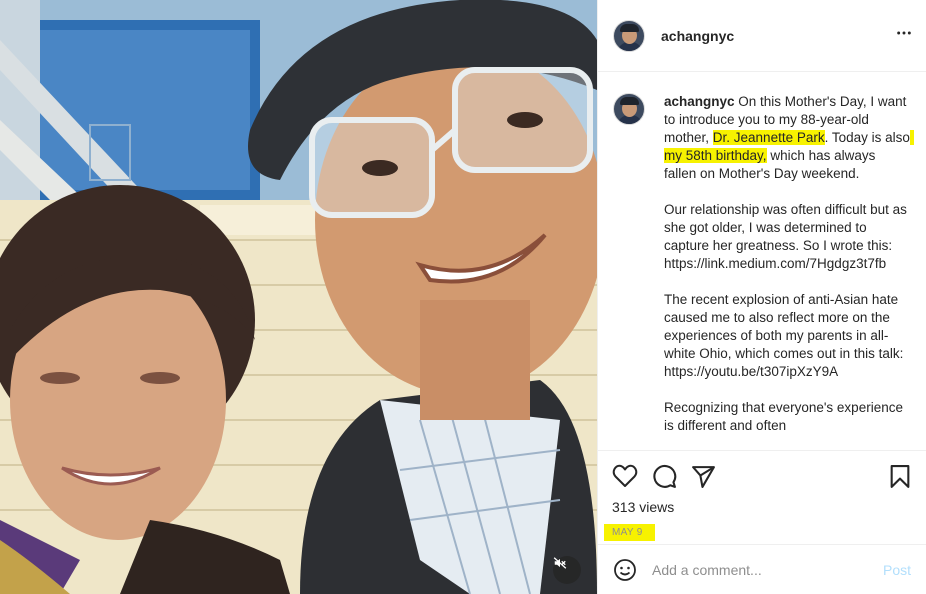 The width and height of the screenshot is (926, 594). I want to click on mute-button, so click(567, 570).